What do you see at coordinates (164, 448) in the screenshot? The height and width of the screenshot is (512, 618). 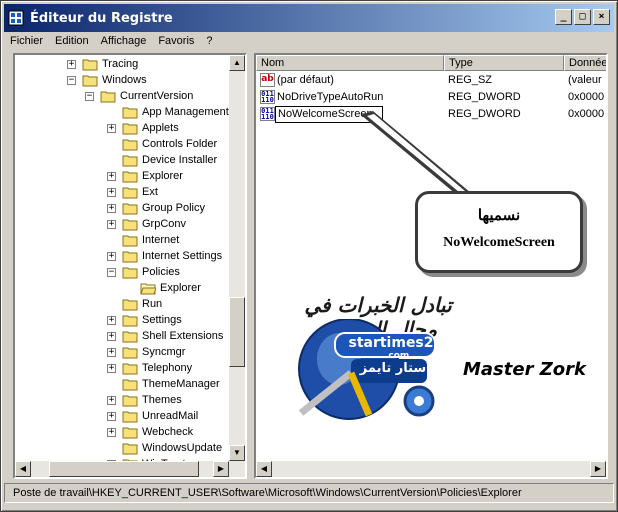 I see `tree-node: WindowsUpdate` at bounding box center [164, 448].